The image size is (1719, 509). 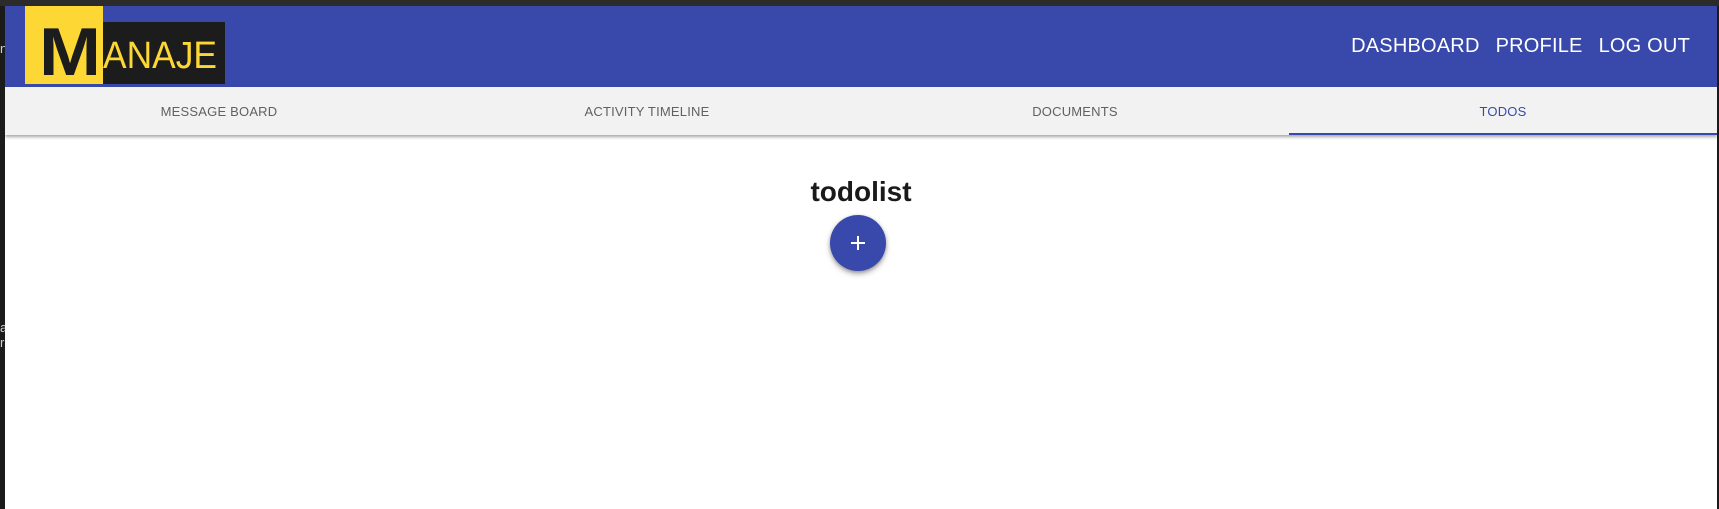 I want to click on tab-label: DOCUMENTS, so click(x=1075, y=111).